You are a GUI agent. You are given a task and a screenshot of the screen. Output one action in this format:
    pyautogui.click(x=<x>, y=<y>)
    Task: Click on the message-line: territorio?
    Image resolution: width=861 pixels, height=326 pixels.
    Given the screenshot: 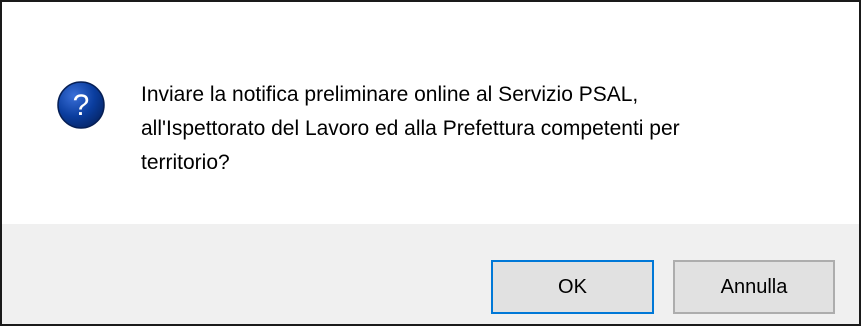 What is the action you would take?
    pyautogui.click(x=185, y=162)
    